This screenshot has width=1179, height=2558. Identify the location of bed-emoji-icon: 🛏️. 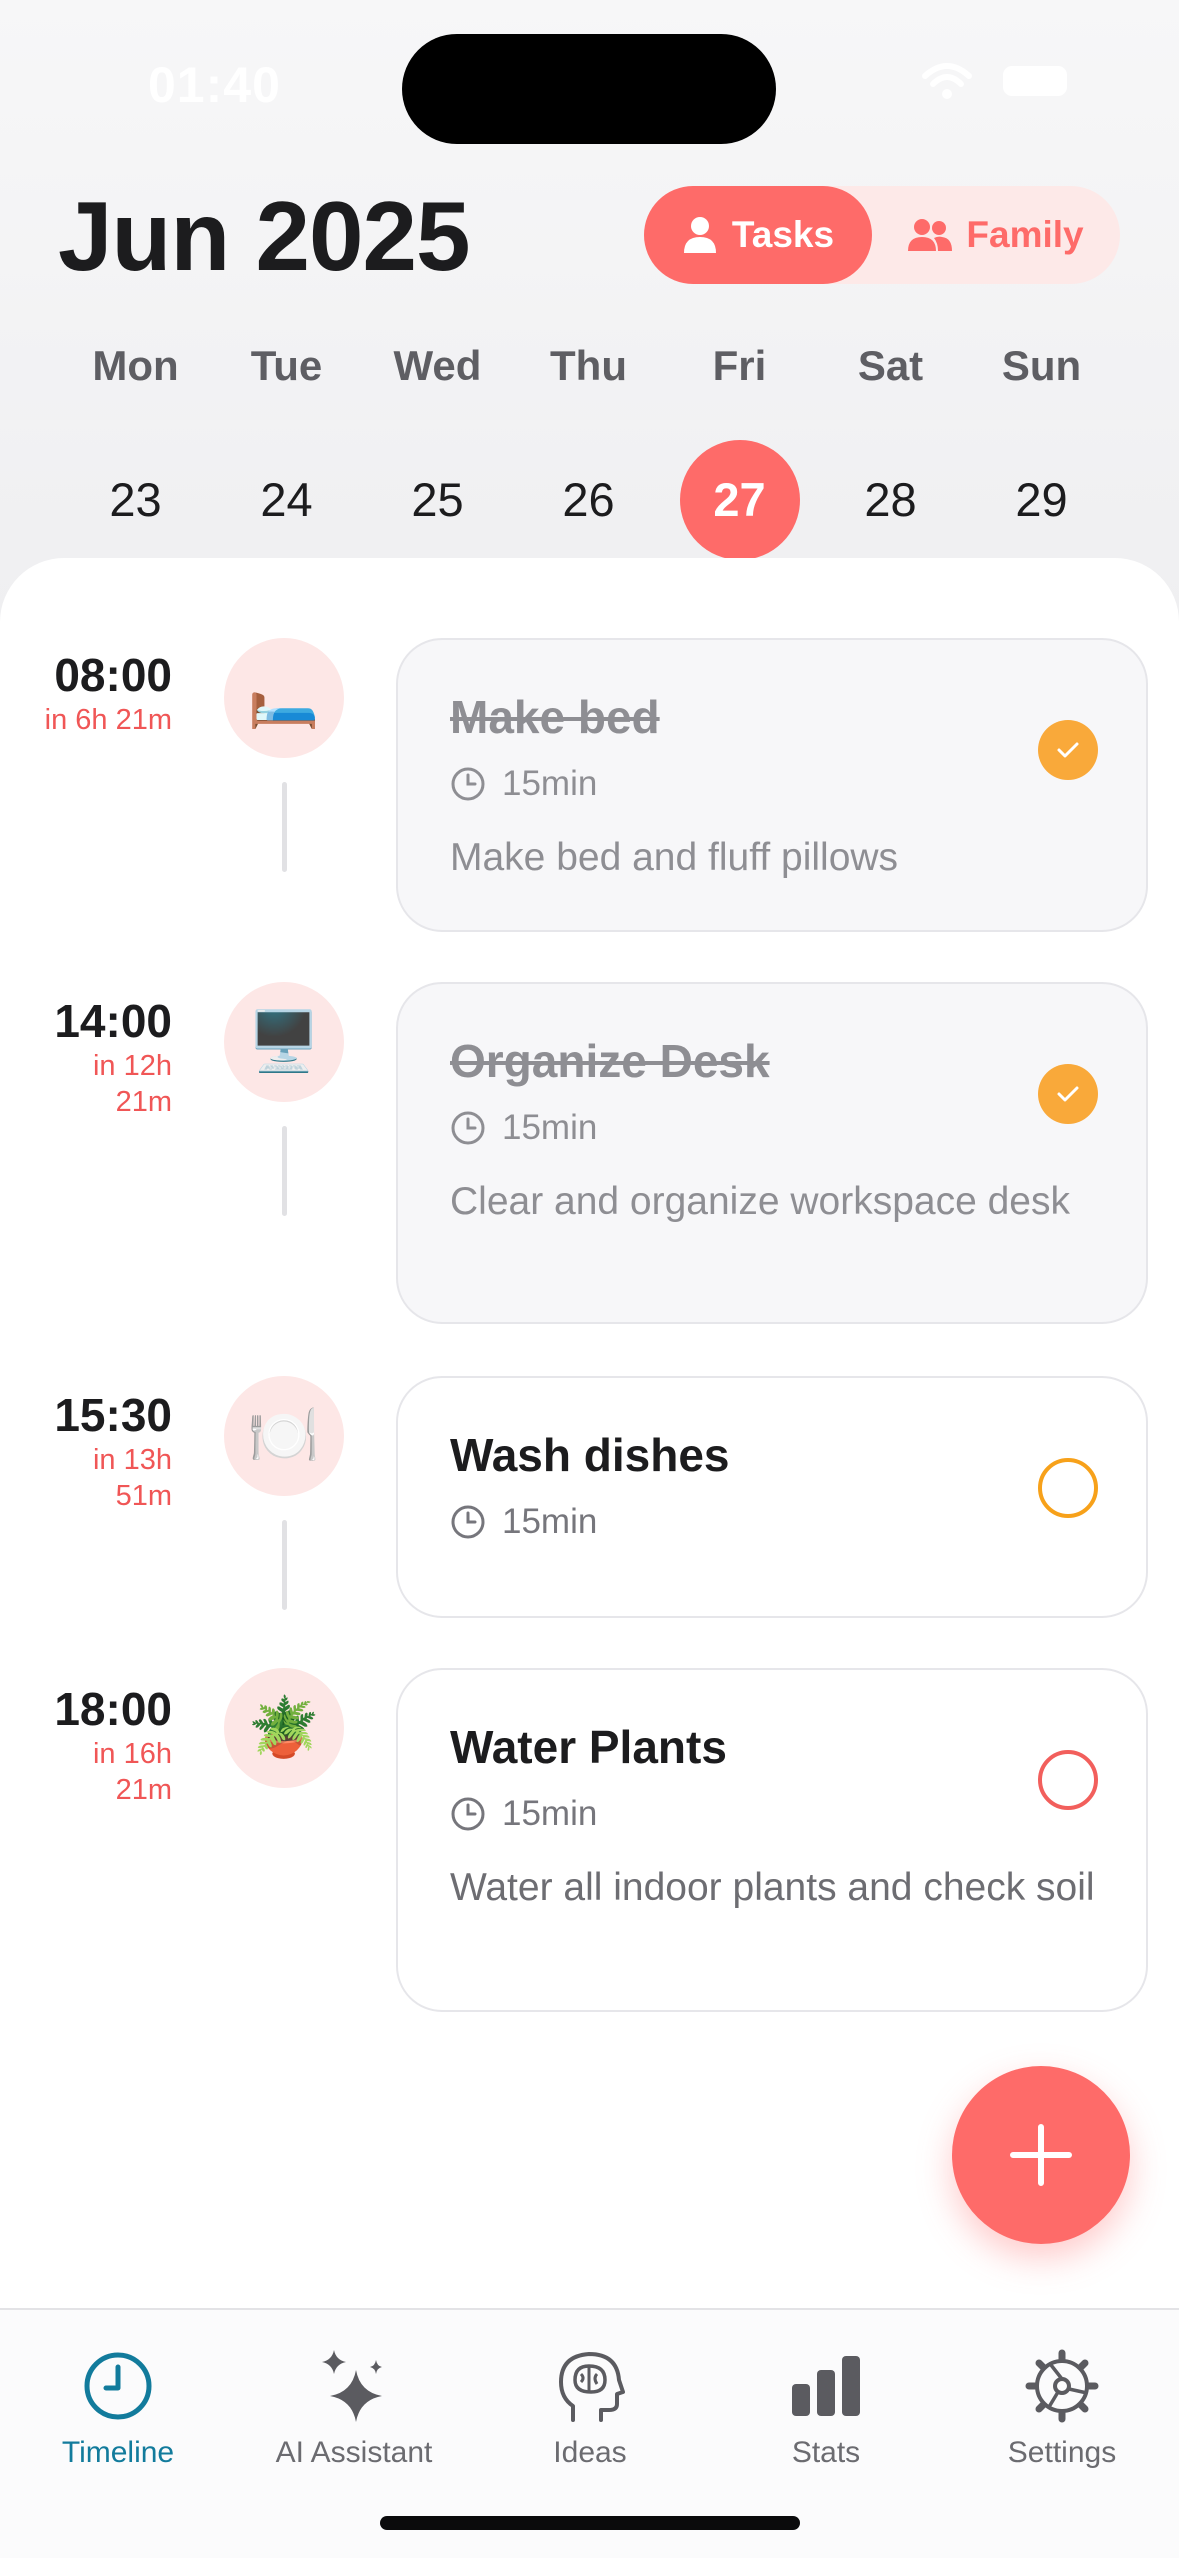
(284, 698).